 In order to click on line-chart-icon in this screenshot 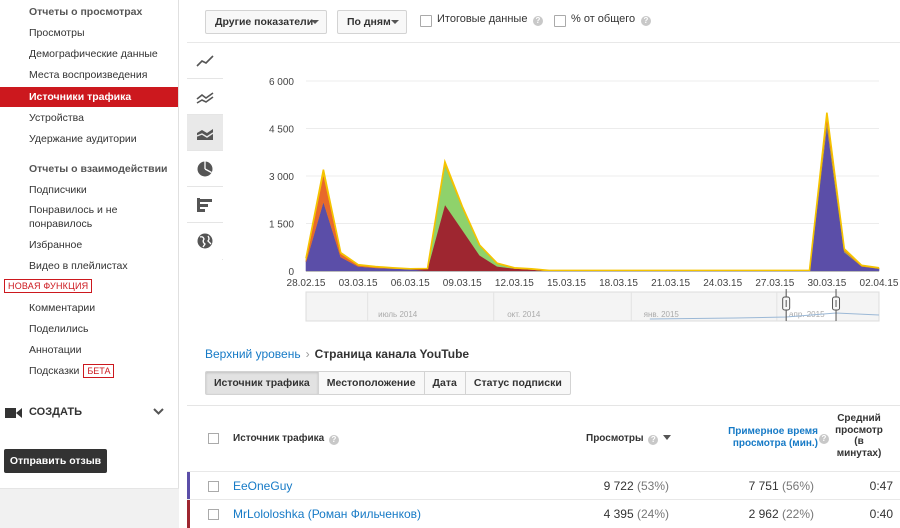, I will do `click(205, 61)`.